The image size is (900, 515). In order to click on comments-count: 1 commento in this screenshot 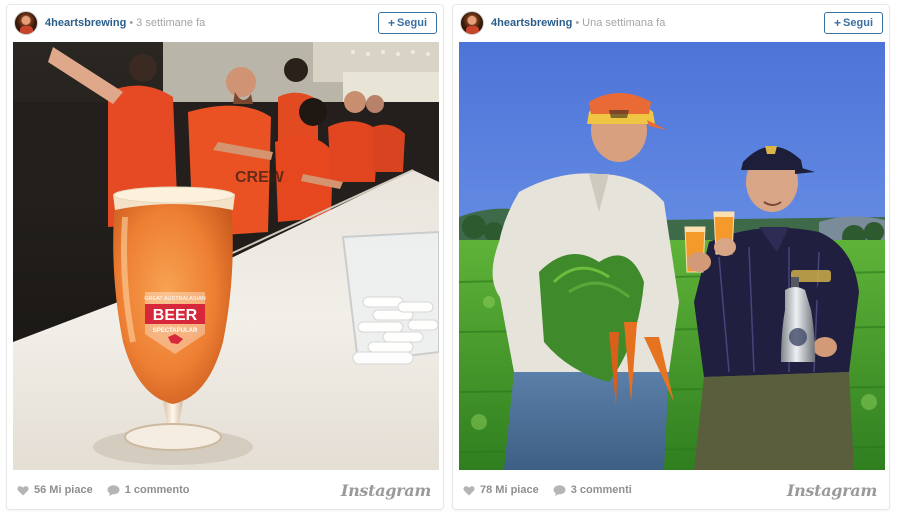, I will do `click(148, 490)`.